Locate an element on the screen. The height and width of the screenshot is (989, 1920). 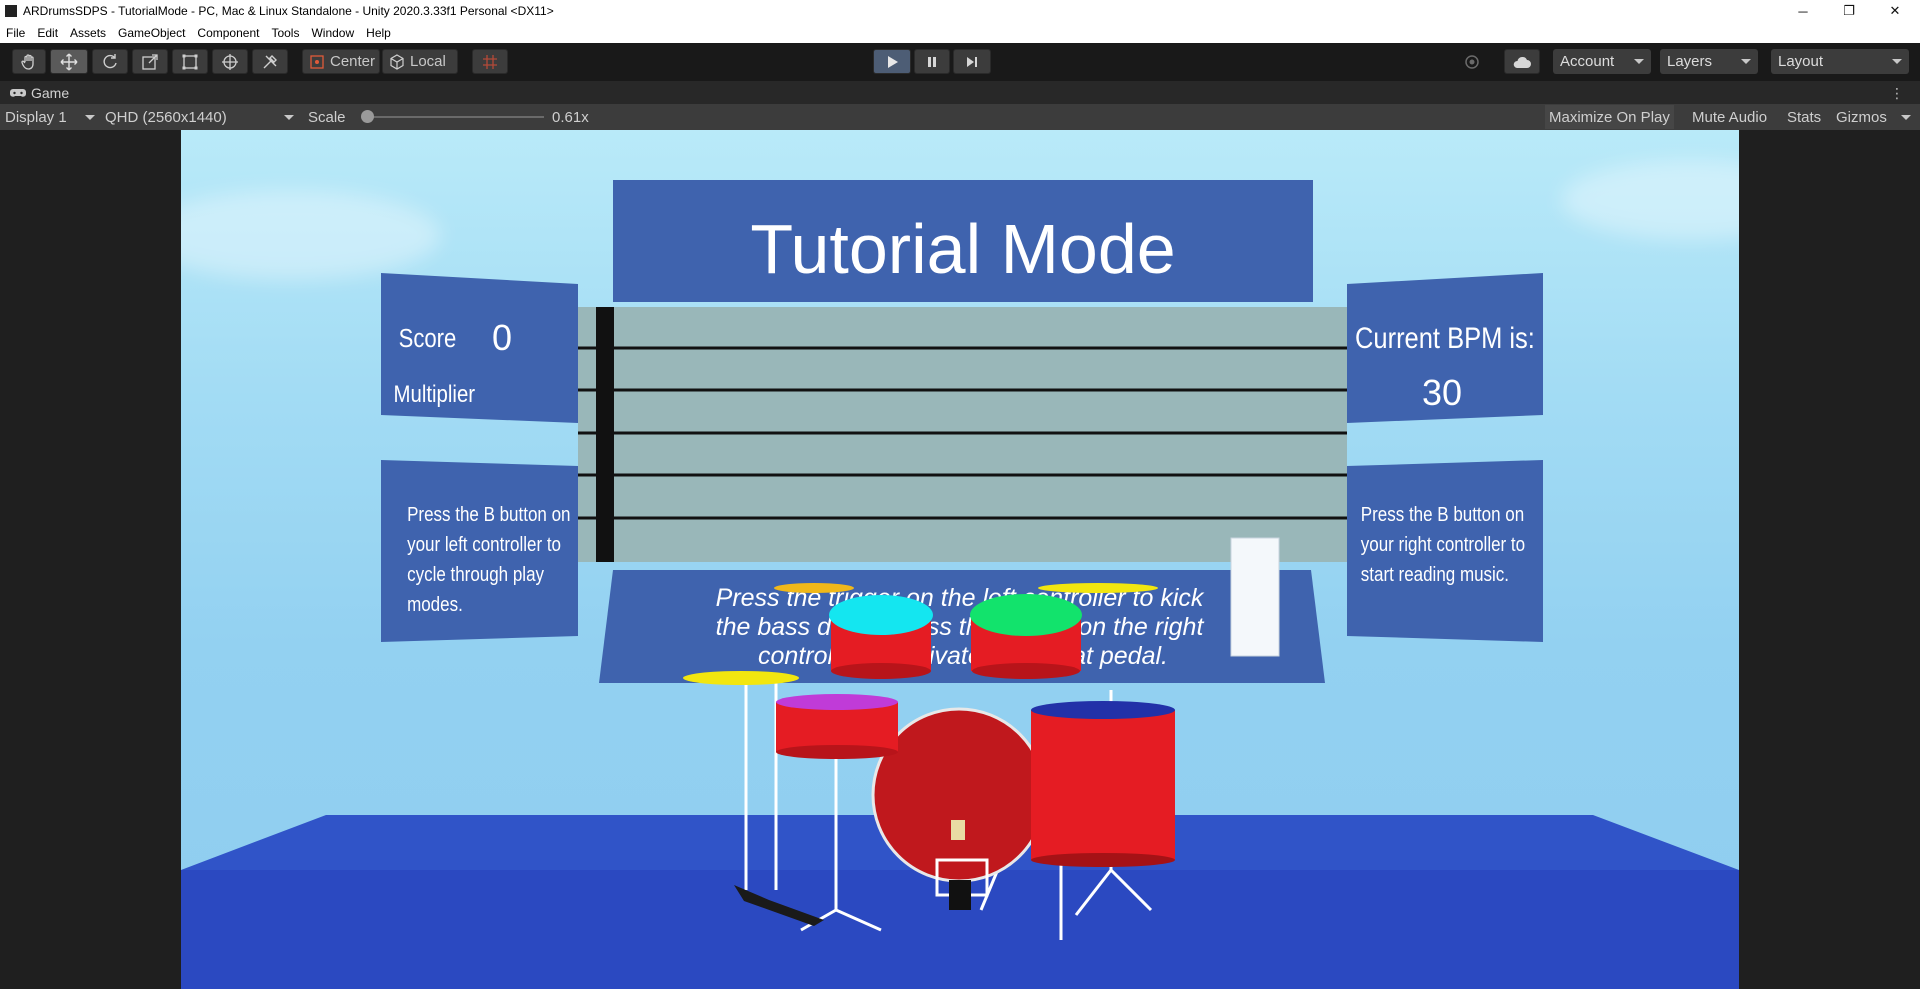
account-dropdown: Account is located at coordinates (1602, 61).